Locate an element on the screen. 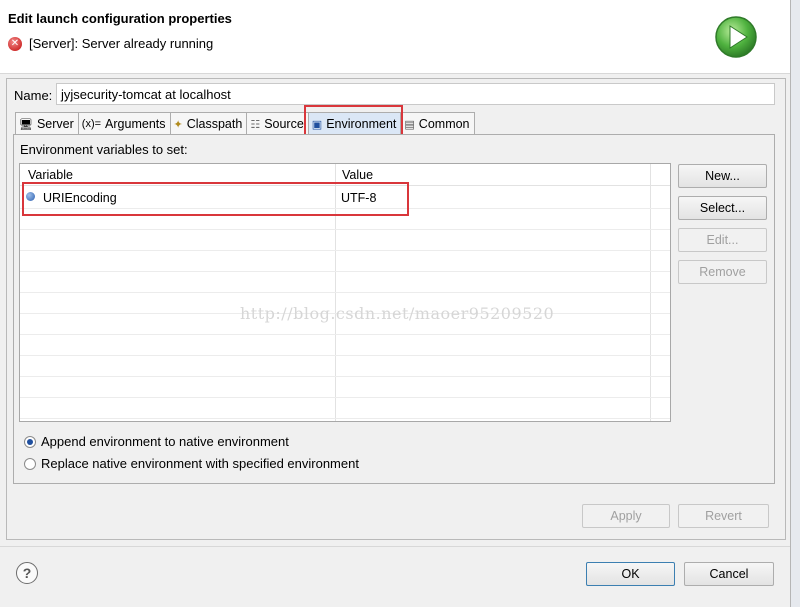 The image size is (800, 607). append-env-option: Append environment to native environment is located at coordinates (156, 441).